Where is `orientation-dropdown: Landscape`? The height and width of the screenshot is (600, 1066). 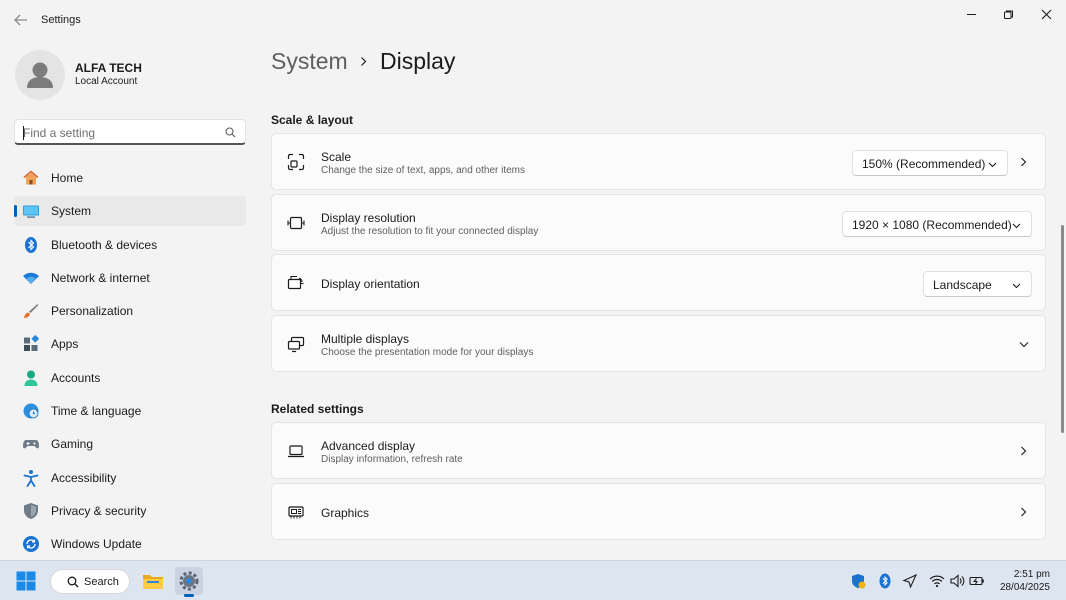
orientation-dropdown: Landscape is located at coordinates (977, 284).